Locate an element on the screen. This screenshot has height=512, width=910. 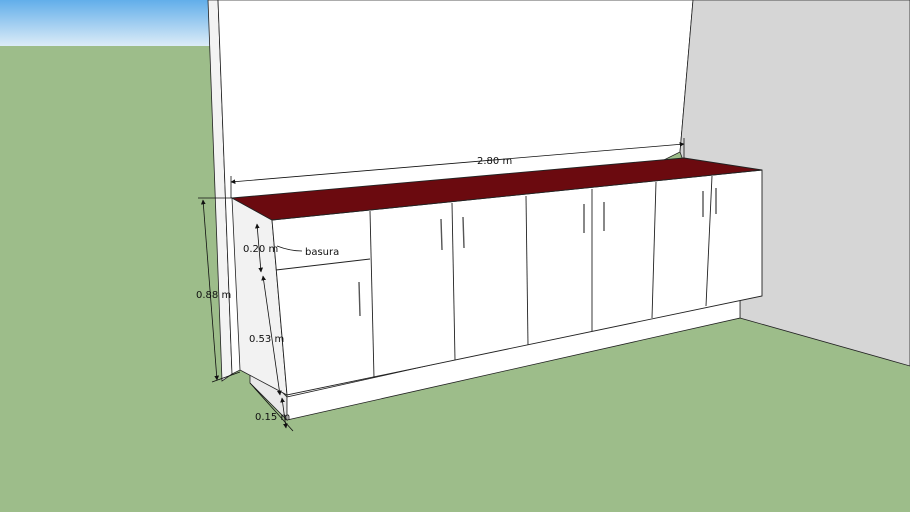
drawer-handle is located at coordinates (359, 299).